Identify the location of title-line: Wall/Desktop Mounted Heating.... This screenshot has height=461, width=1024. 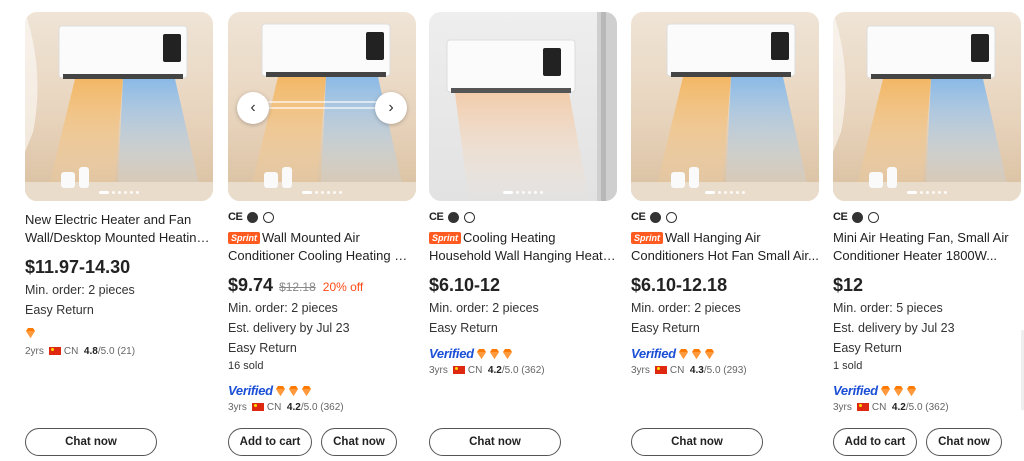
(119, 238).